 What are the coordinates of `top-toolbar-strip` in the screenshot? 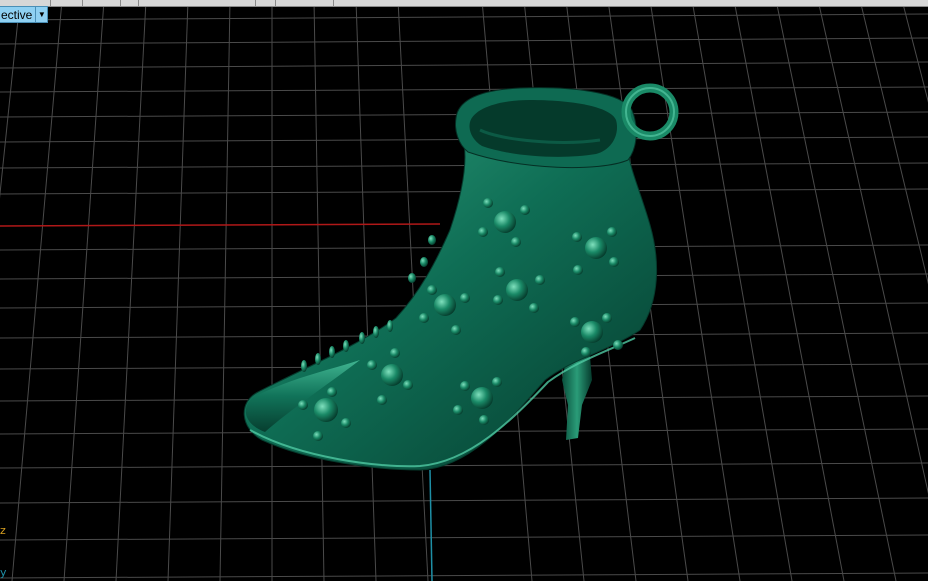 It's located at (464, 3).